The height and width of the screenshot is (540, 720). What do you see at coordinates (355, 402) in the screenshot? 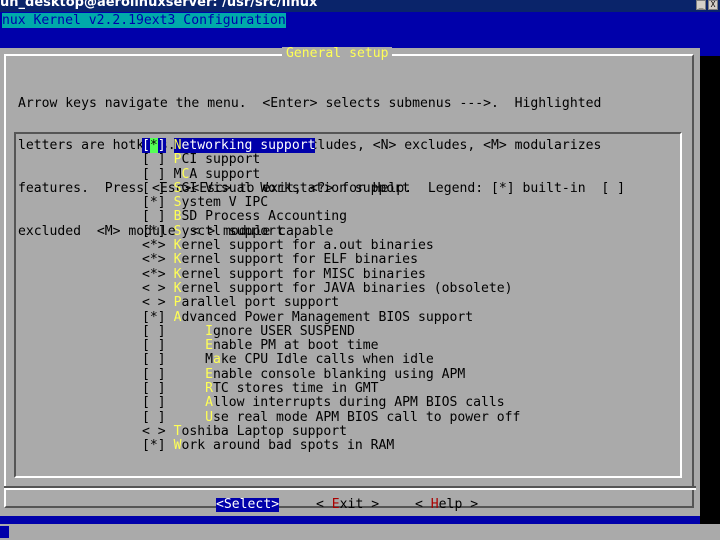
I see `option-label: Allow interrupts during APM BIOS calls` at bounding box center [355, 402].